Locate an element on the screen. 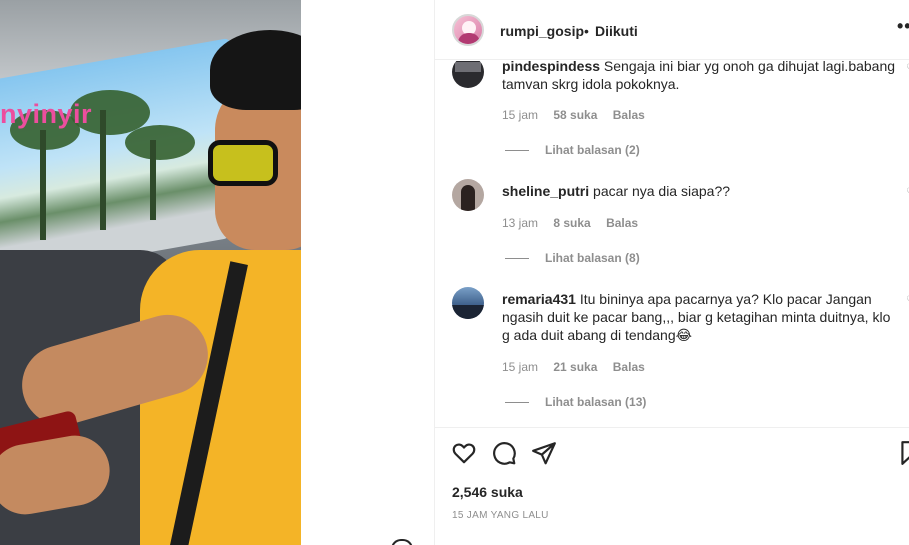 The image size is (909, 545). author-avatar is located at coordinates (468, 30).